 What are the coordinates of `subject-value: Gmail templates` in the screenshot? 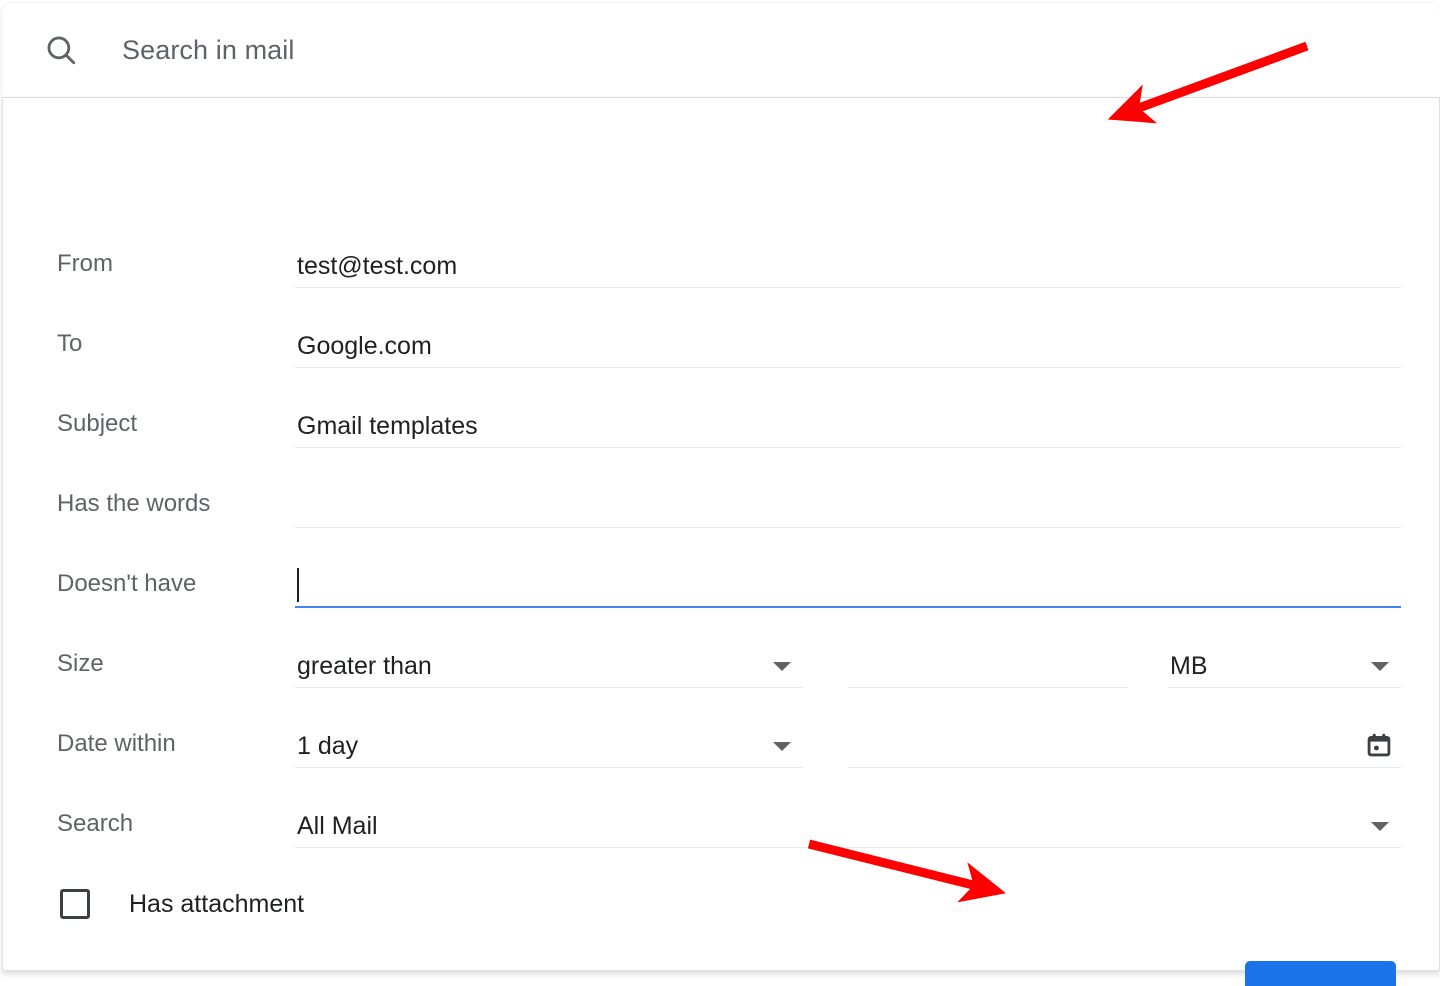 It's located at (387, 426).